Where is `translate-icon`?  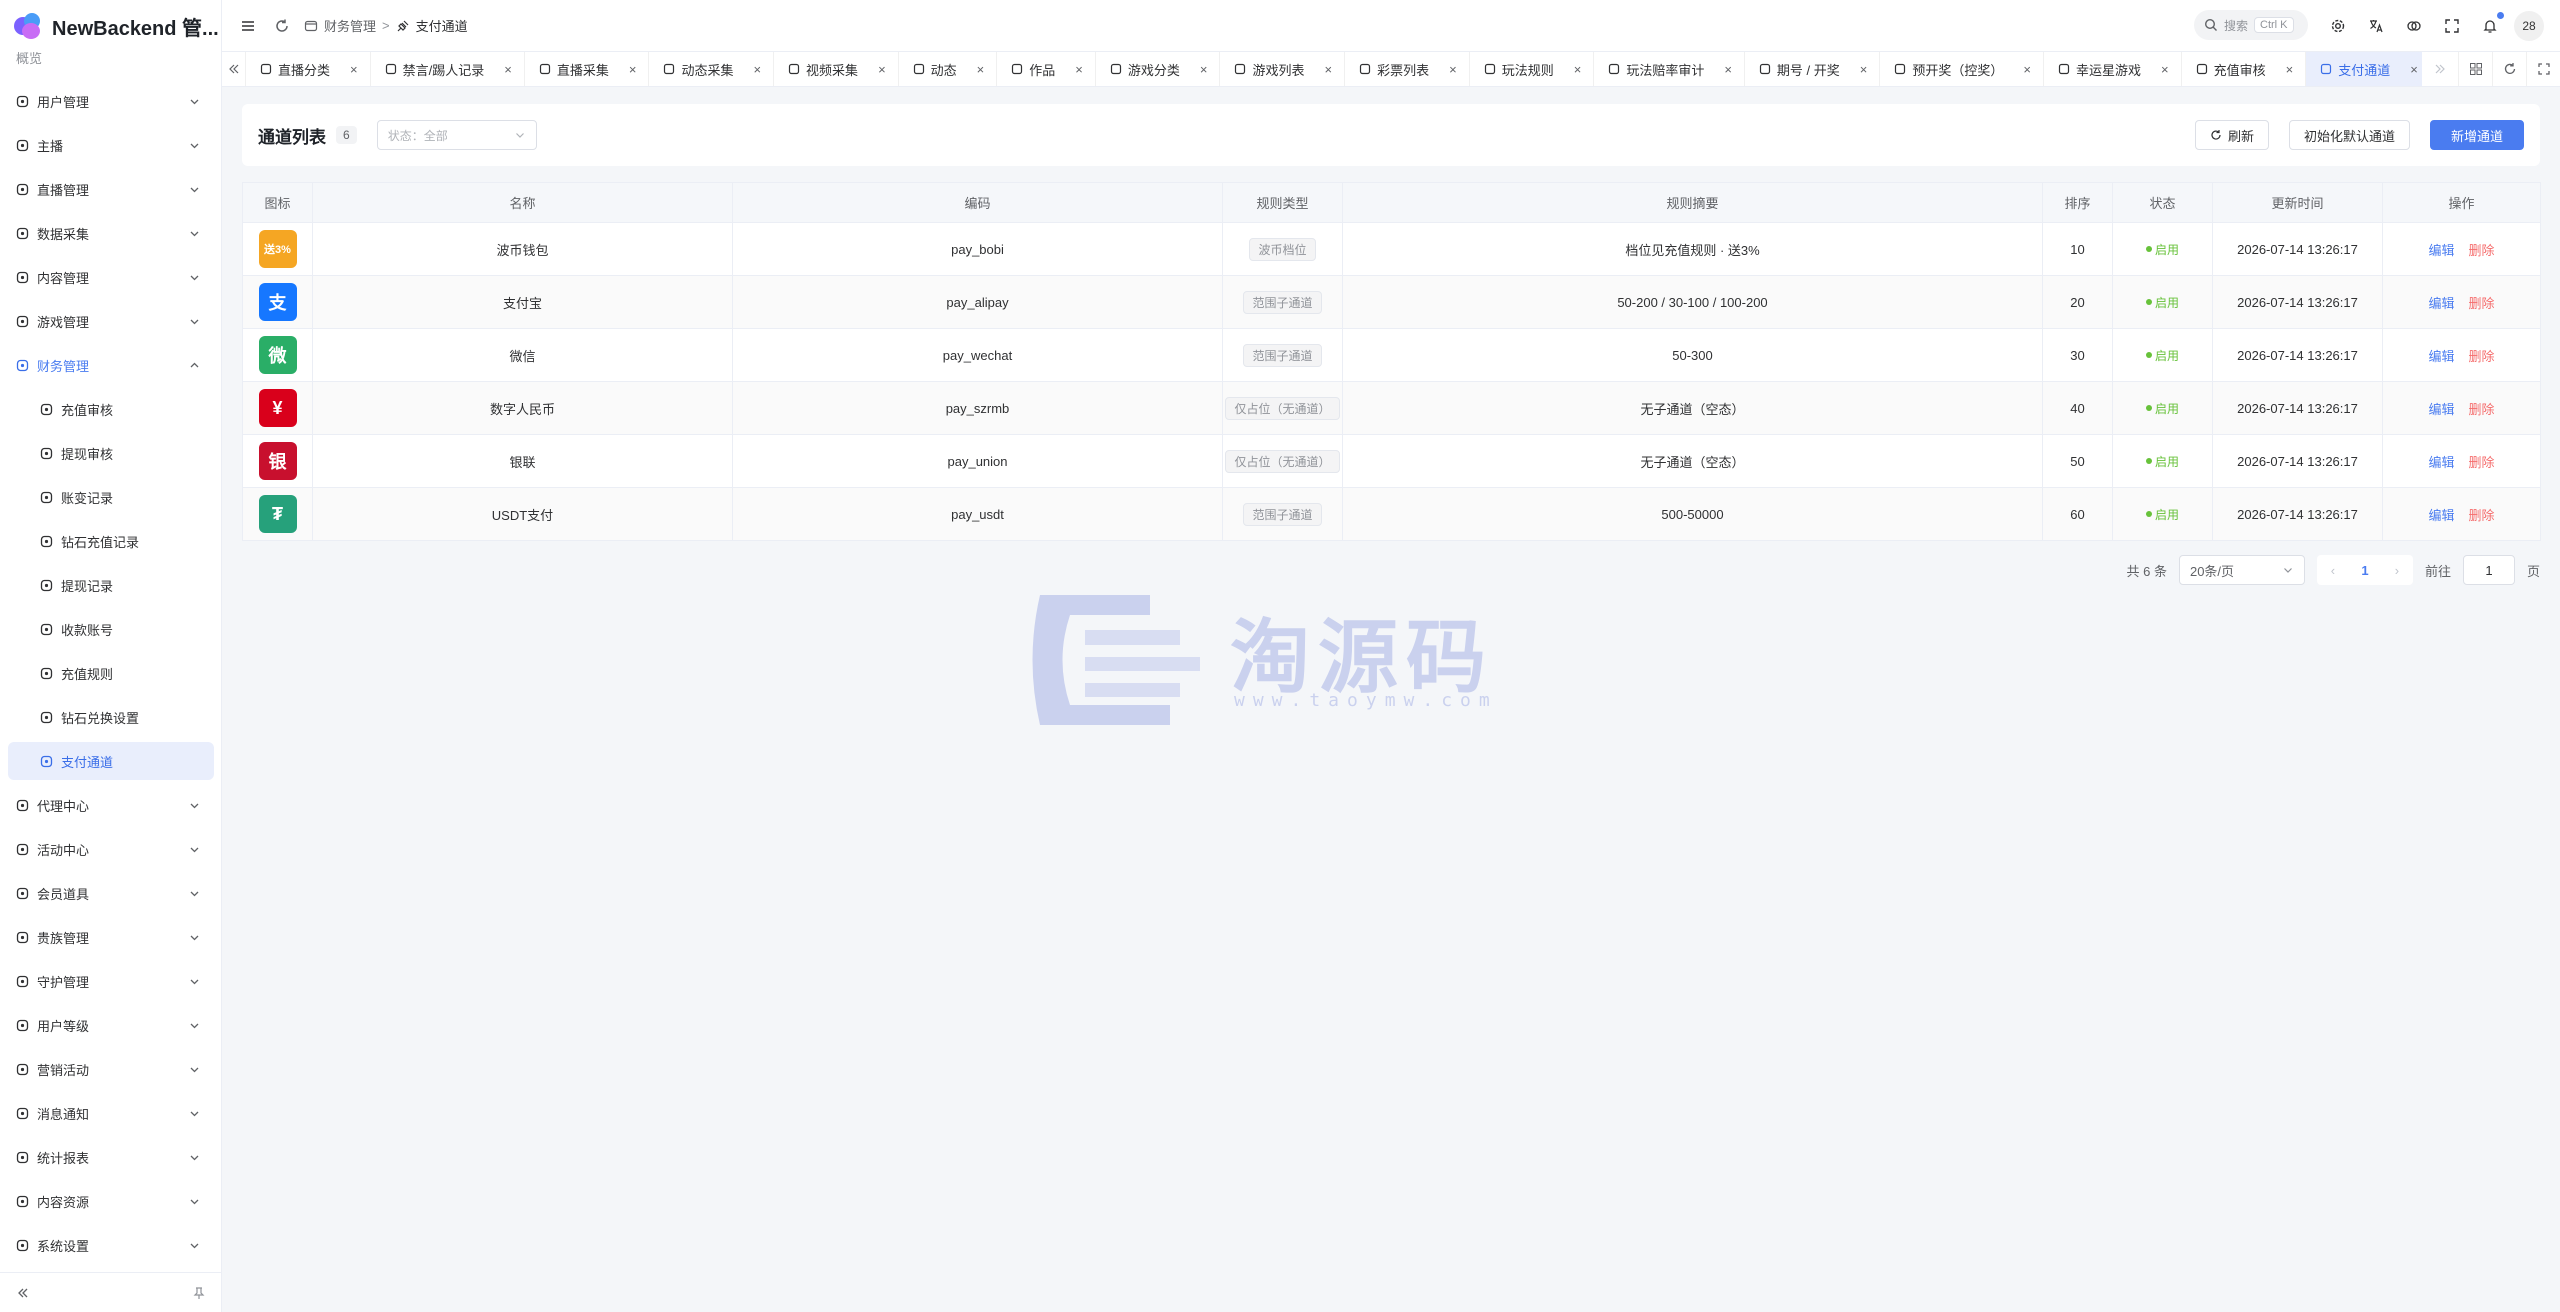 translate-icon is located at coordinates (2376, 26).